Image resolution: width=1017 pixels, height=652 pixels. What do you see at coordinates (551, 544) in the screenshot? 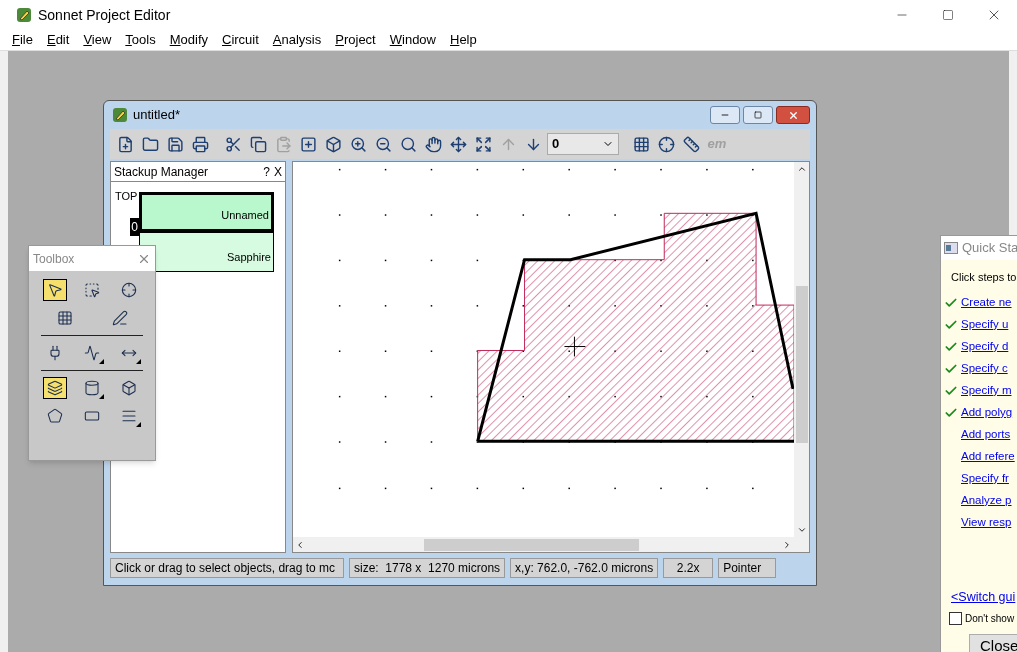
I see `horizontal-scrollbar` at bounding box center [551, 544].